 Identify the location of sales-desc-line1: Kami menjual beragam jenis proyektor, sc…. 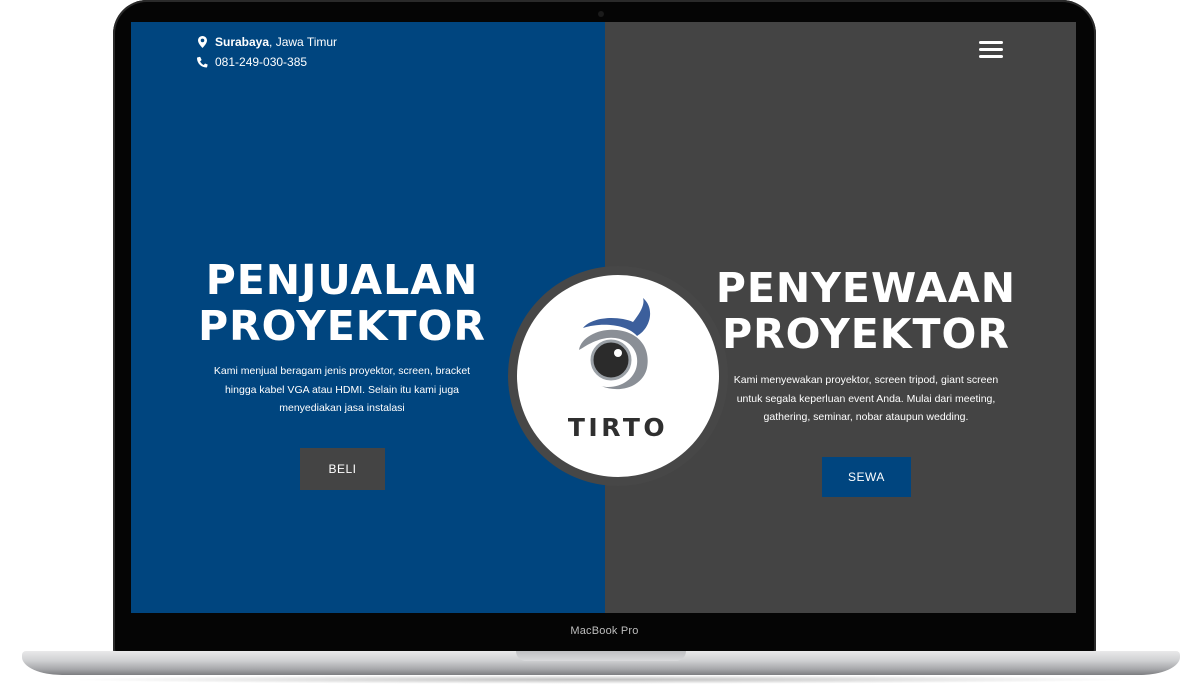
(342, 371).